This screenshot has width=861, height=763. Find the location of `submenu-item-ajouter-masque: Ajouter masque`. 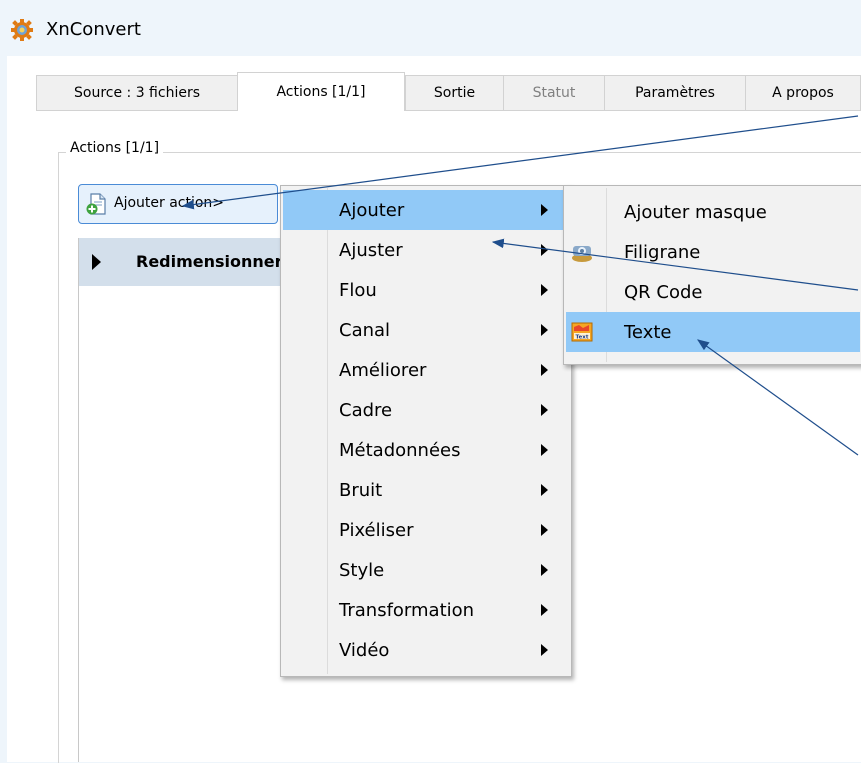

submenu-item-ajouter-masque: Ajouter masque is located at coordinates (713, 212).